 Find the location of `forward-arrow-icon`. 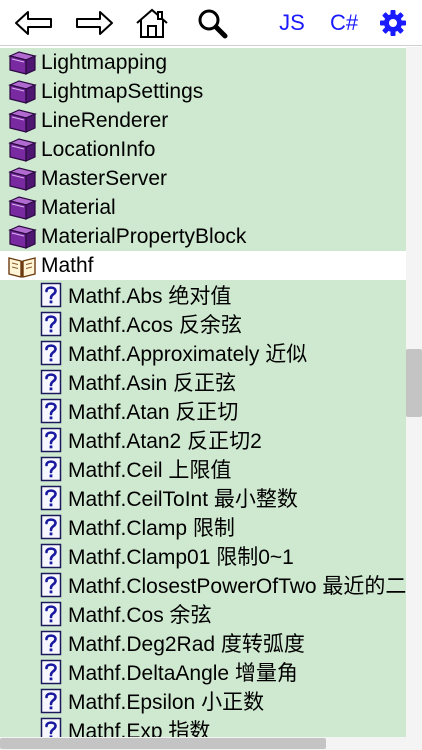

forward-arrow-icon is located at coordinates (94, 23).